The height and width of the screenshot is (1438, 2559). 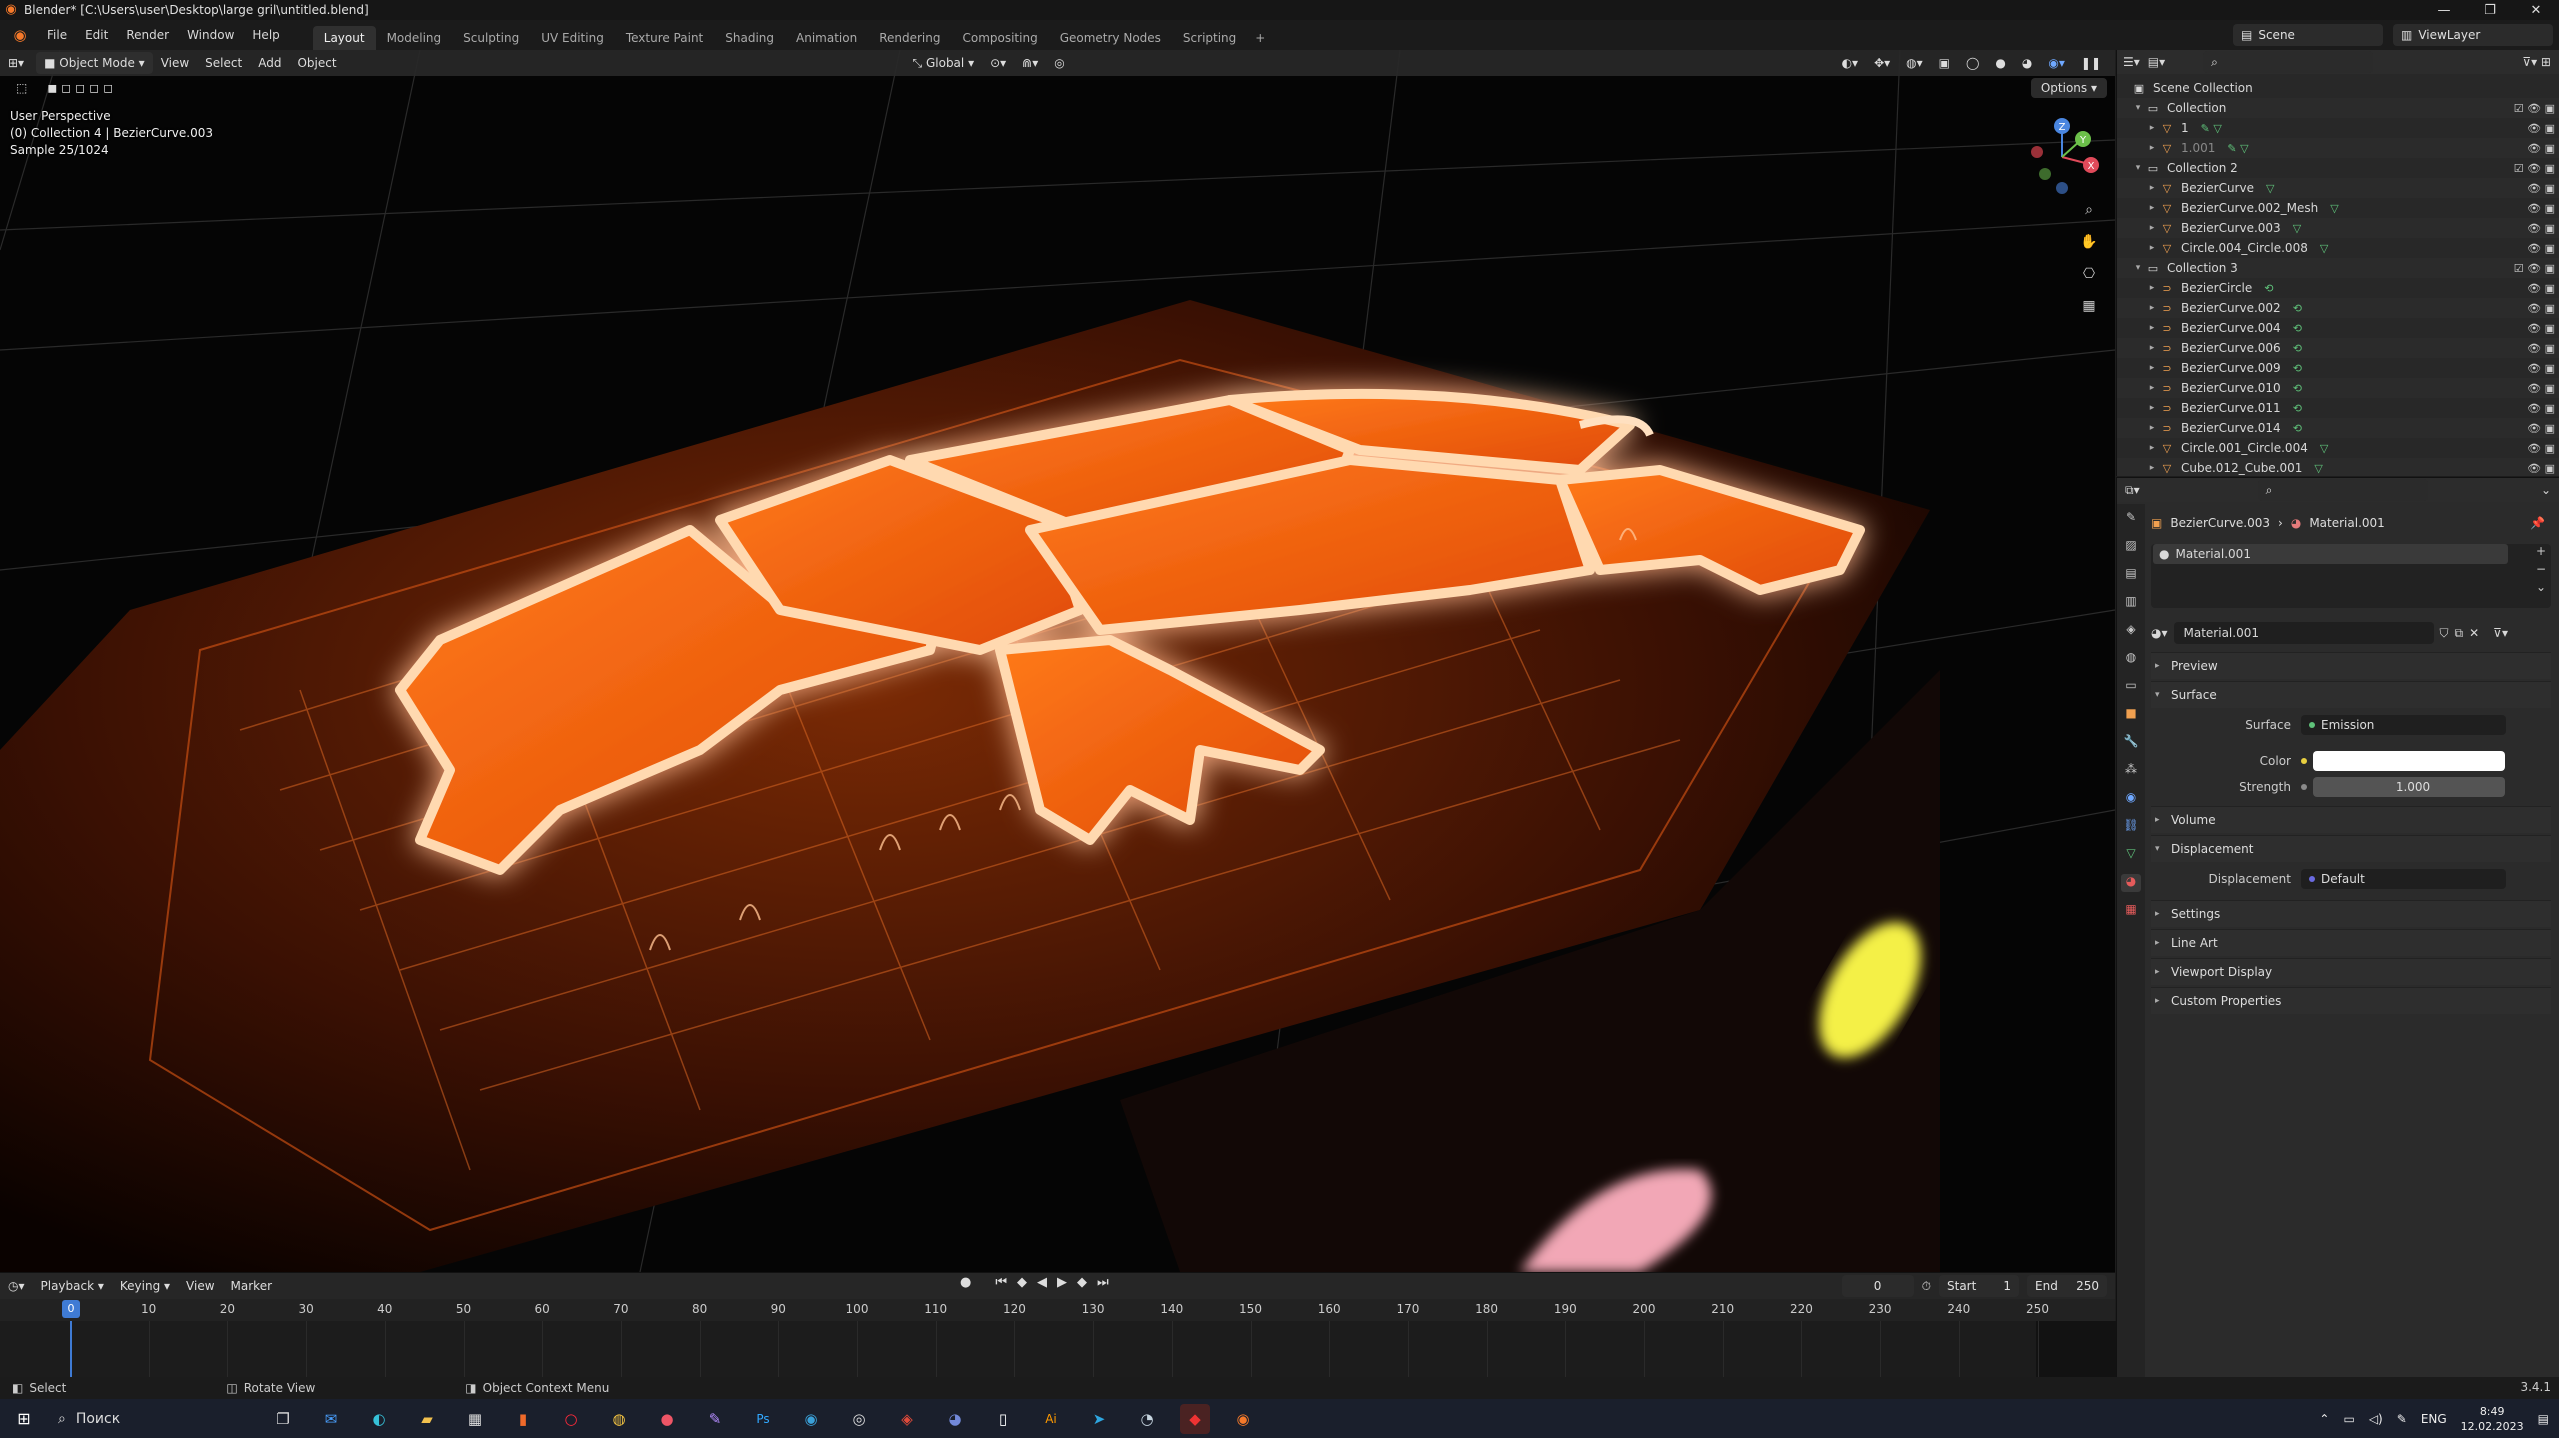 I want to click on proportional-edit-icon: ◎, so click(x=1059, y=63).